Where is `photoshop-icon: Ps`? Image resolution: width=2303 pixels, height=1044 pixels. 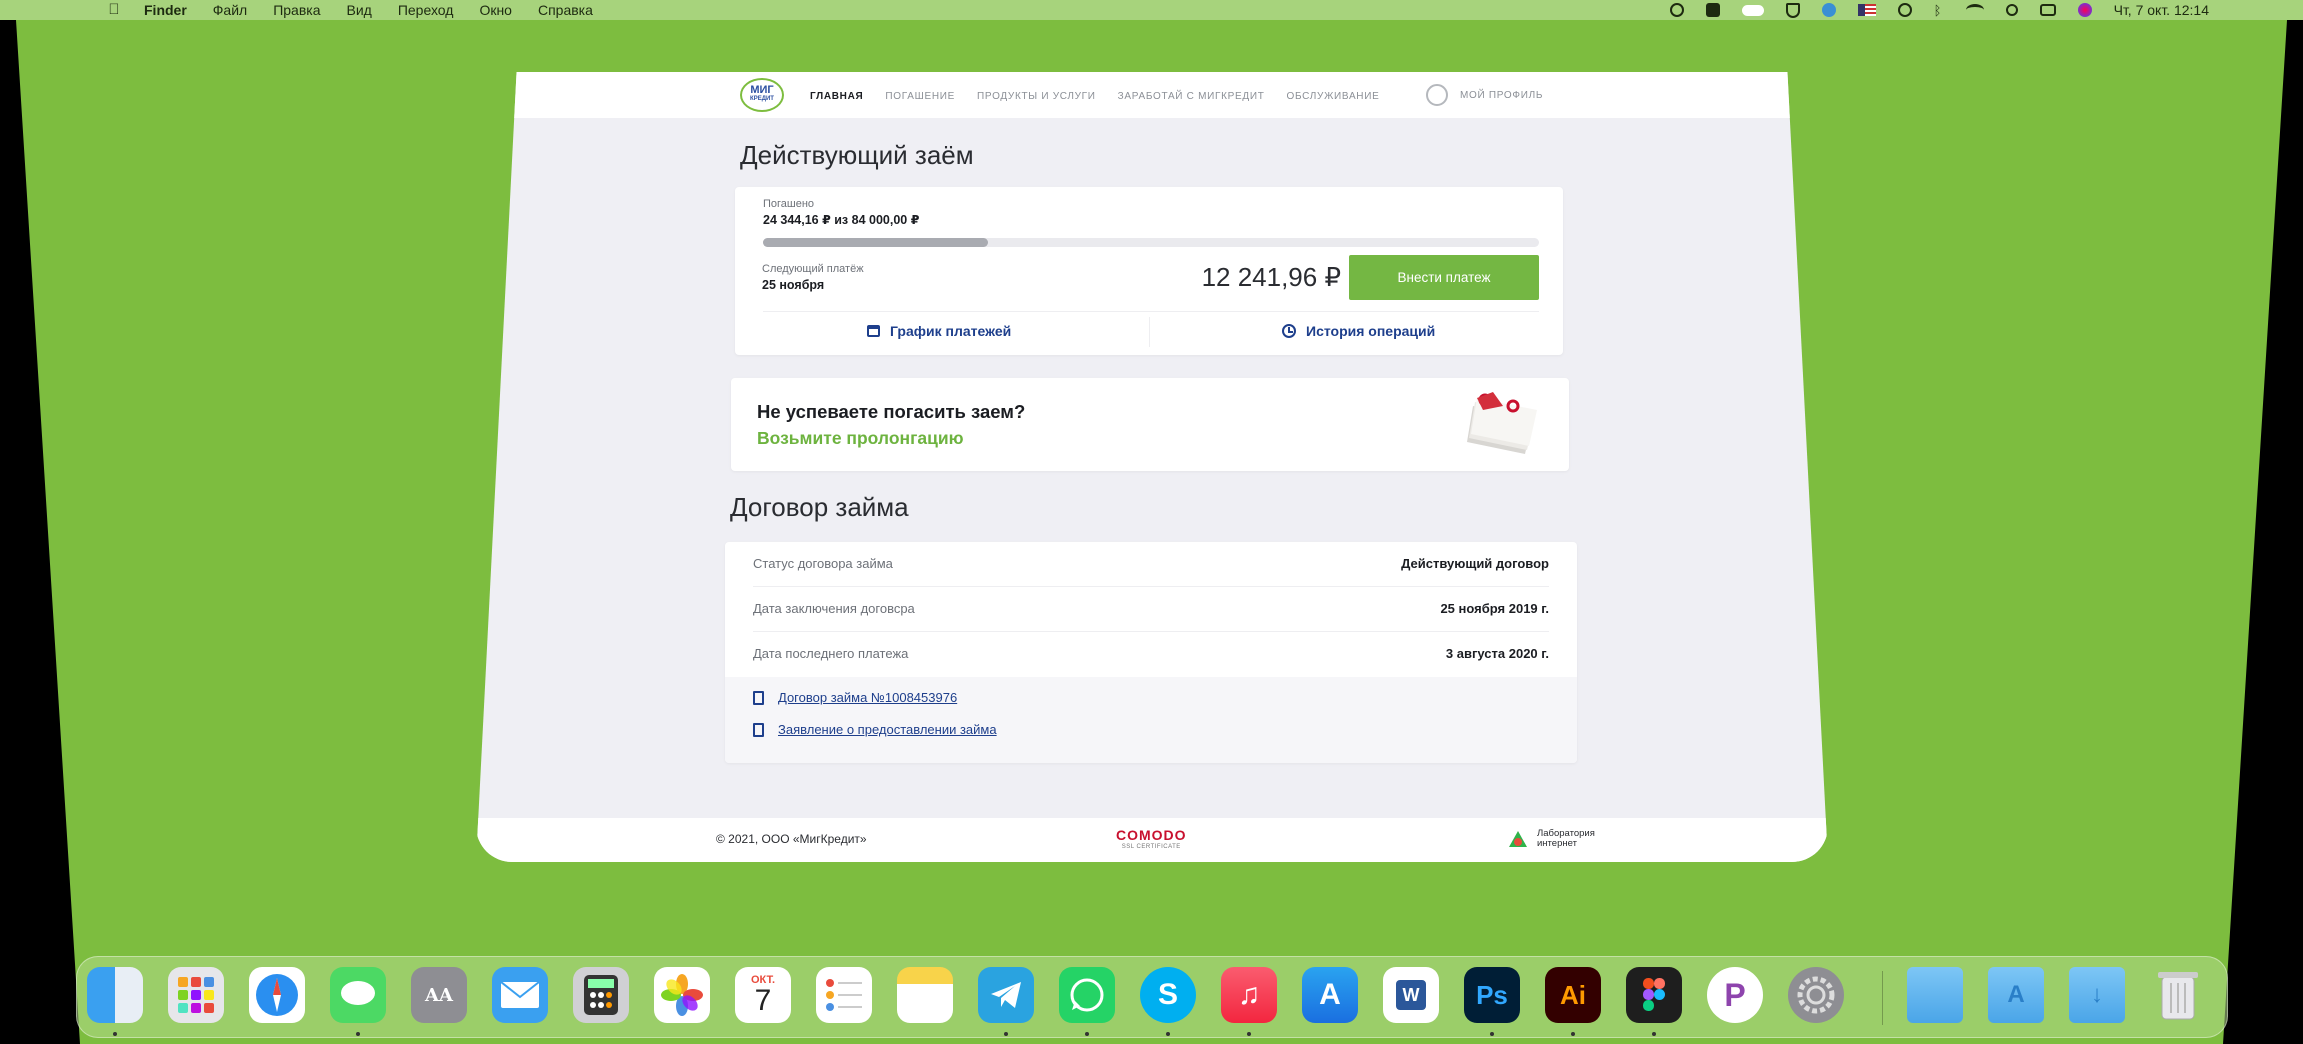 photoshop-icon: Ps is located at coordinates (1492, 995).